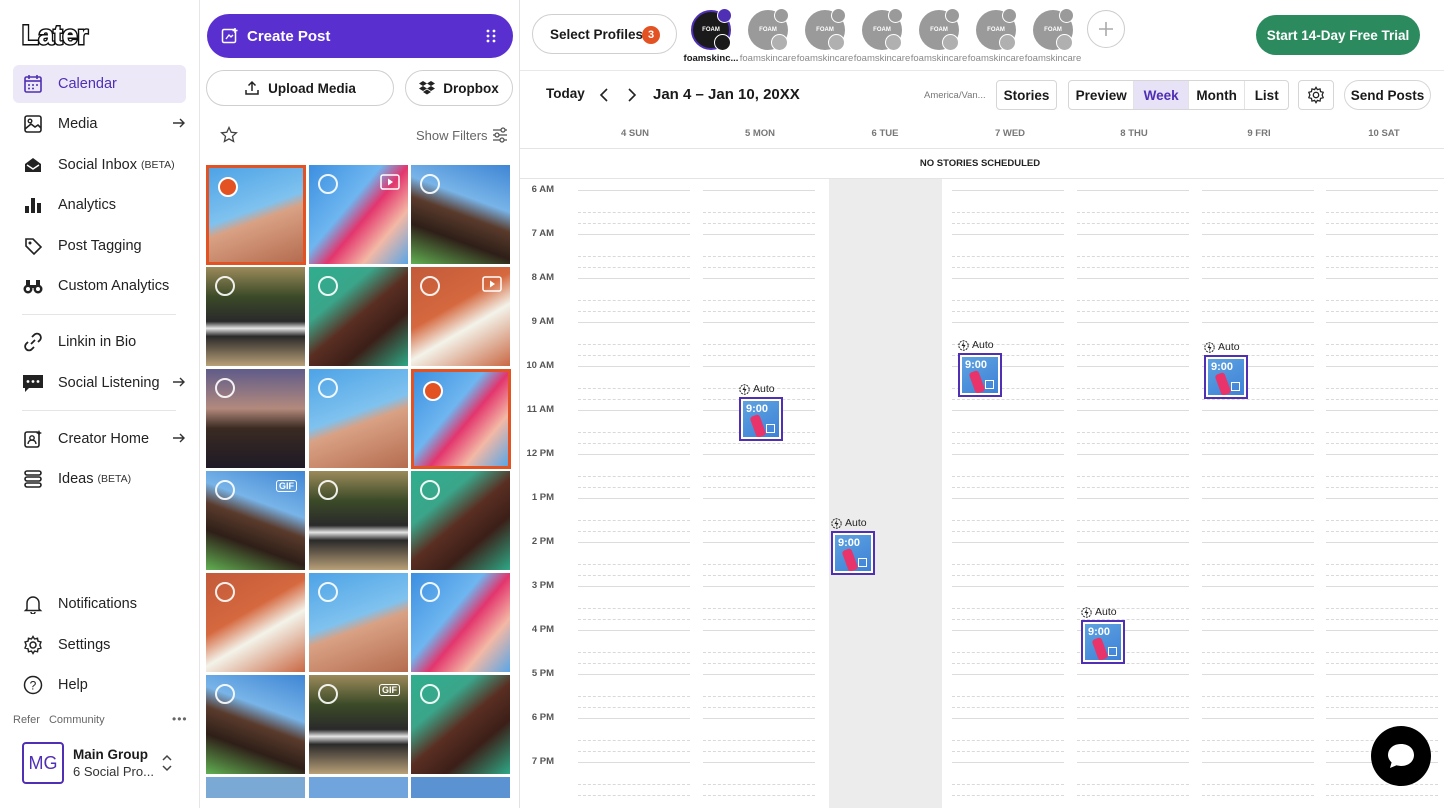  What do you see at coordinates (99, 205) in the screenshot?
I see `sidebar-item-analytics: Analytics` at bounding box center [99, 205].